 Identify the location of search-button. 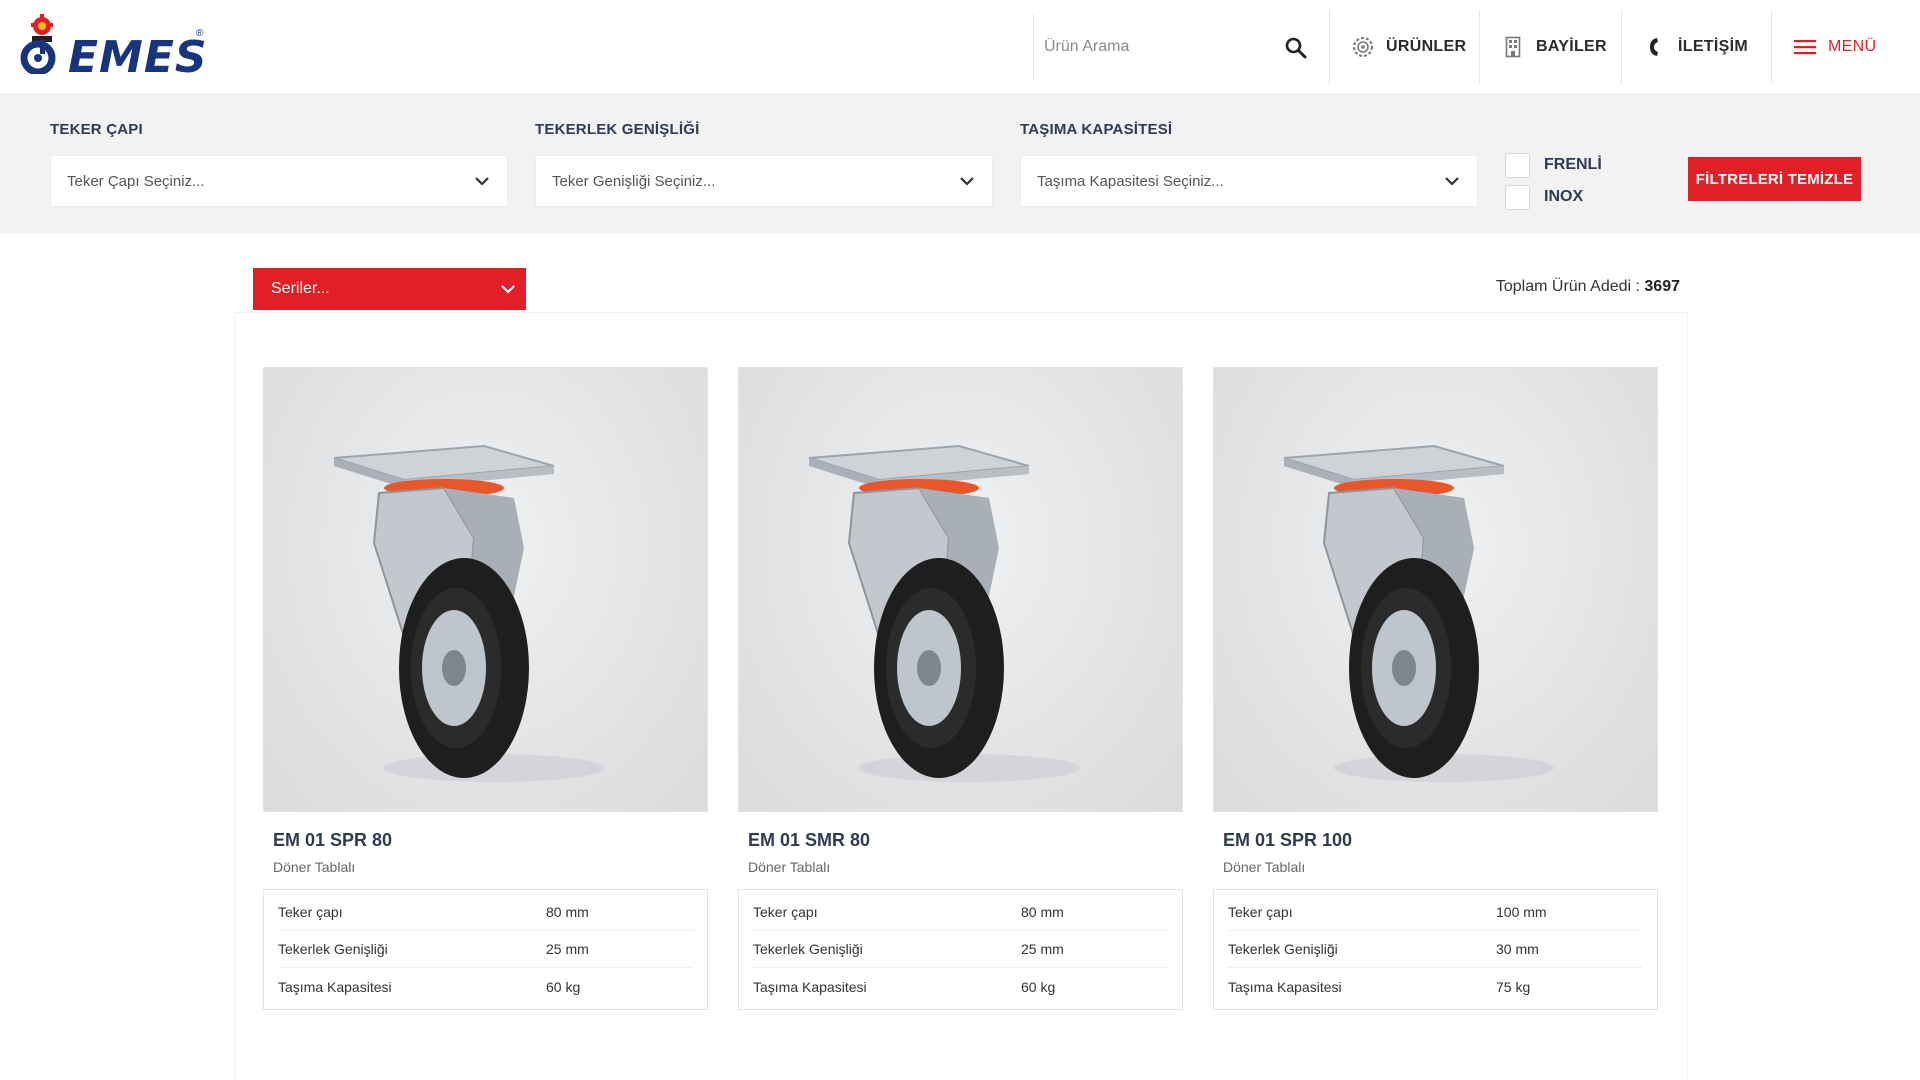
(1296, 48).